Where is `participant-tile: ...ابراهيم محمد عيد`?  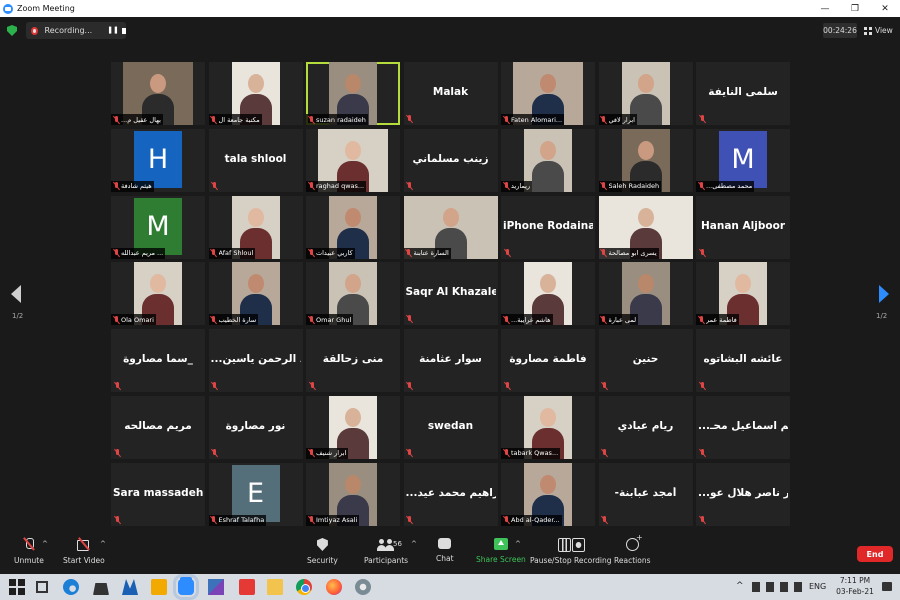
participant-tile: ...ابراهيم محمد عيد is located at coordinates (450, 494).